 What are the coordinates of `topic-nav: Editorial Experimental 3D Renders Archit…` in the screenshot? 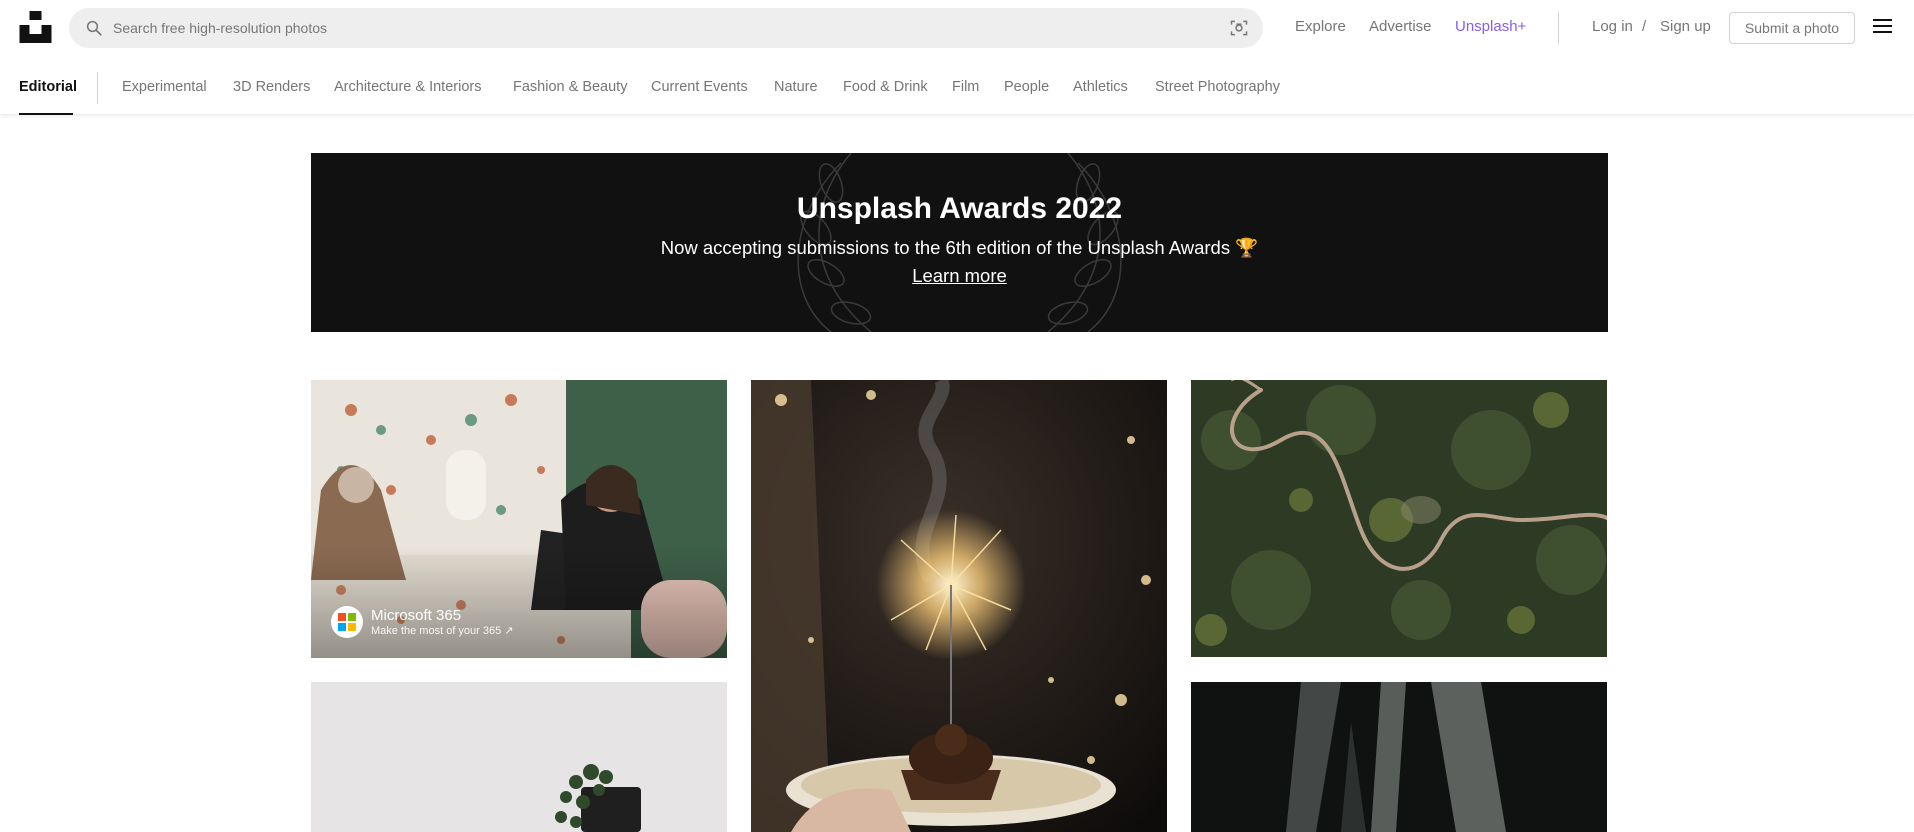 It's located at (957, 88).